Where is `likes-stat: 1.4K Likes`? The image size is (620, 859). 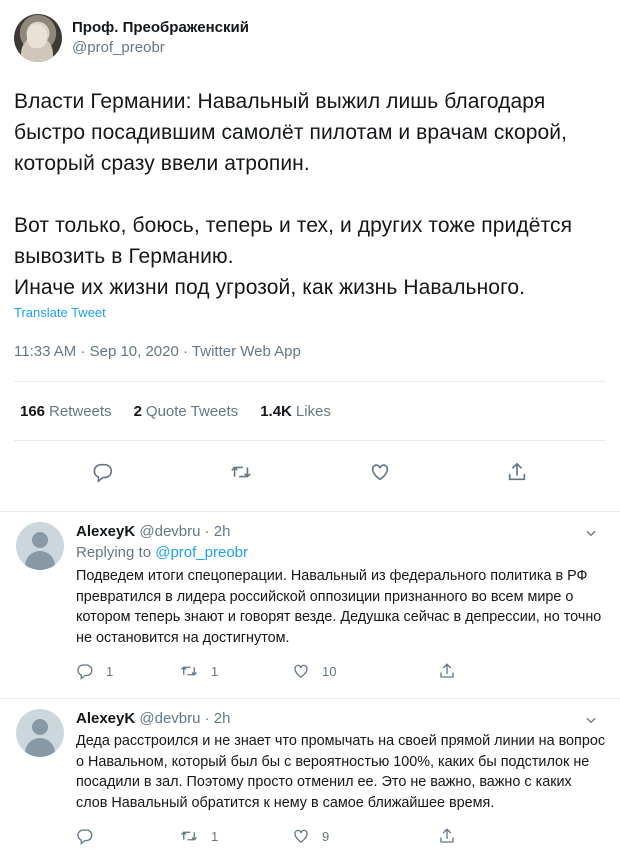 likes-stat: 1.4K Likes is located at coordinates (295, 411).